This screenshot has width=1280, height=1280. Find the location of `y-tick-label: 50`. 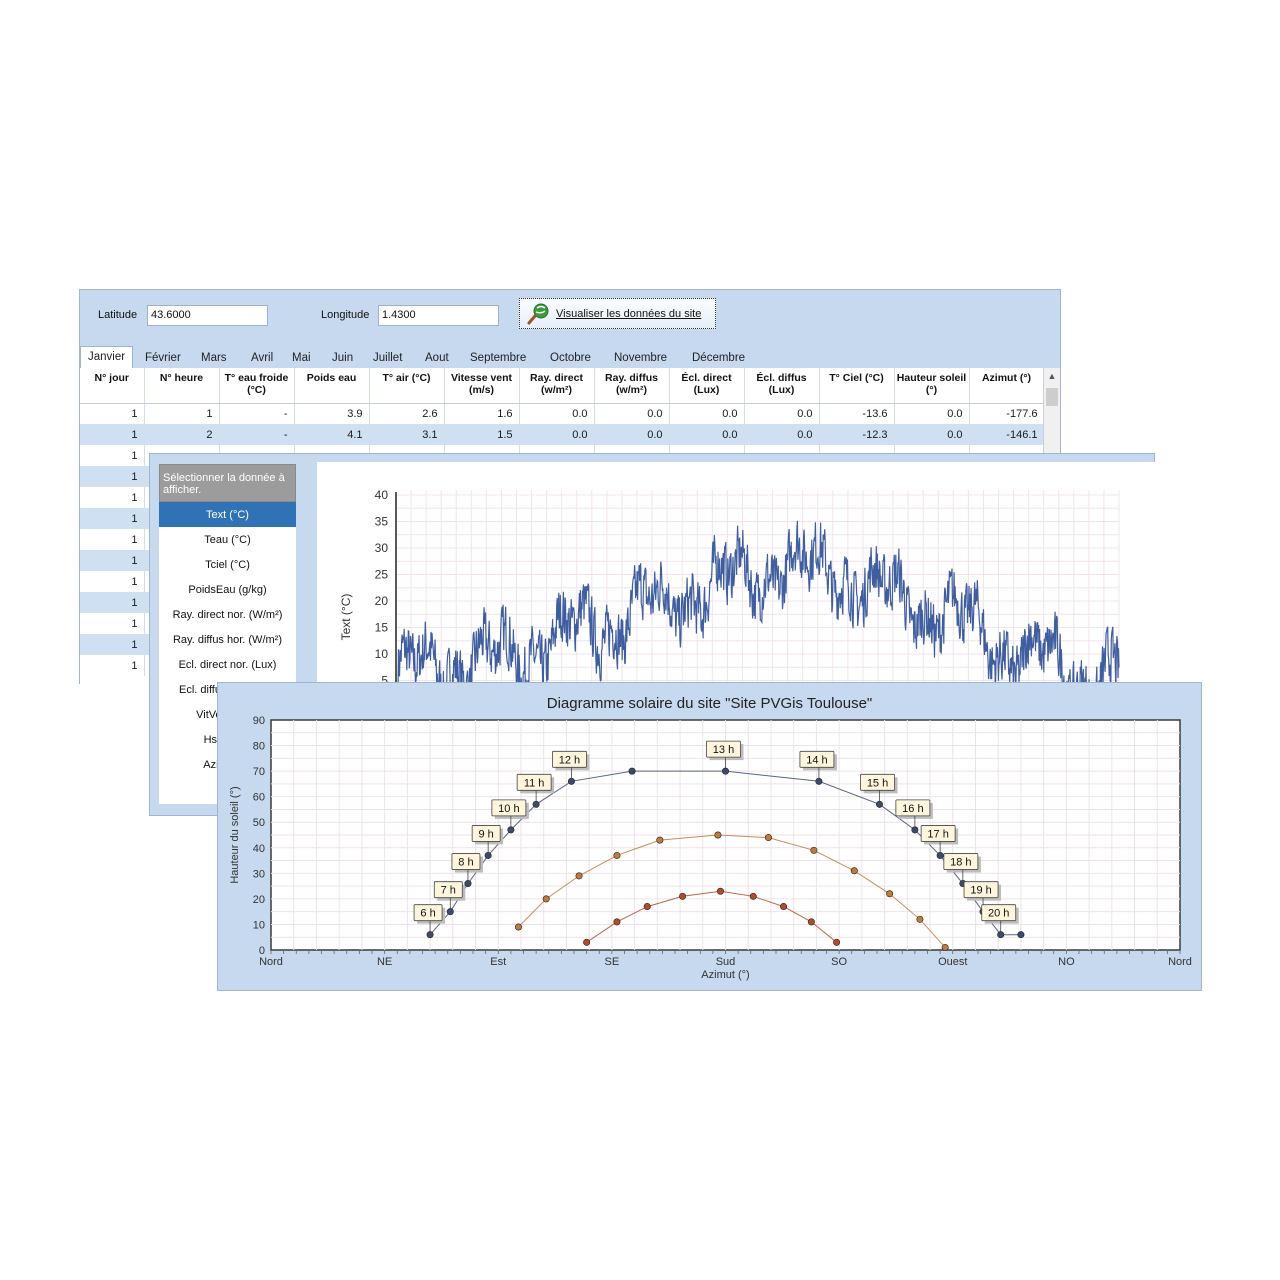

y-tick-label: 50 is located at coordinates (259, 823).